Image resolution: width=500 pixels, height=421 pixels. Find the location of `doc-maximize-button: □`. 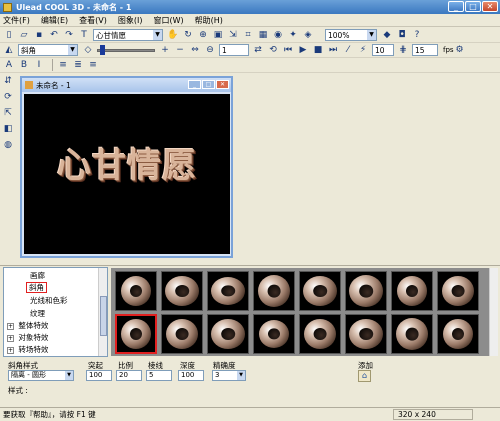

doc-maximize-button: □ is located at coordinates (208, 84).